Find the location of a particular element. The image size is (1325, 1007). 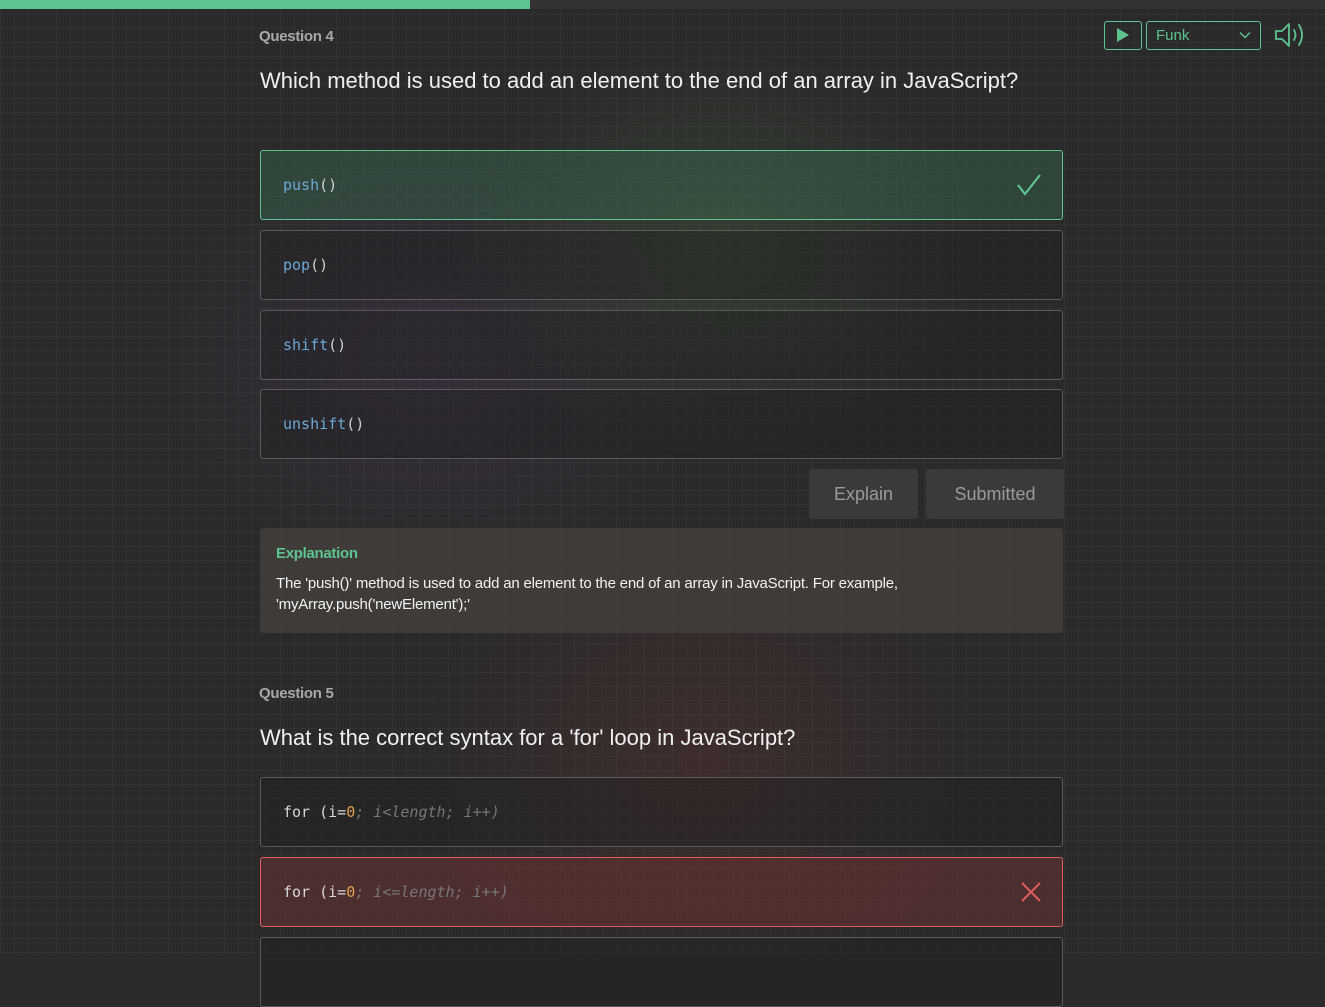

option-code: push() is located at coordinates (310, 185).